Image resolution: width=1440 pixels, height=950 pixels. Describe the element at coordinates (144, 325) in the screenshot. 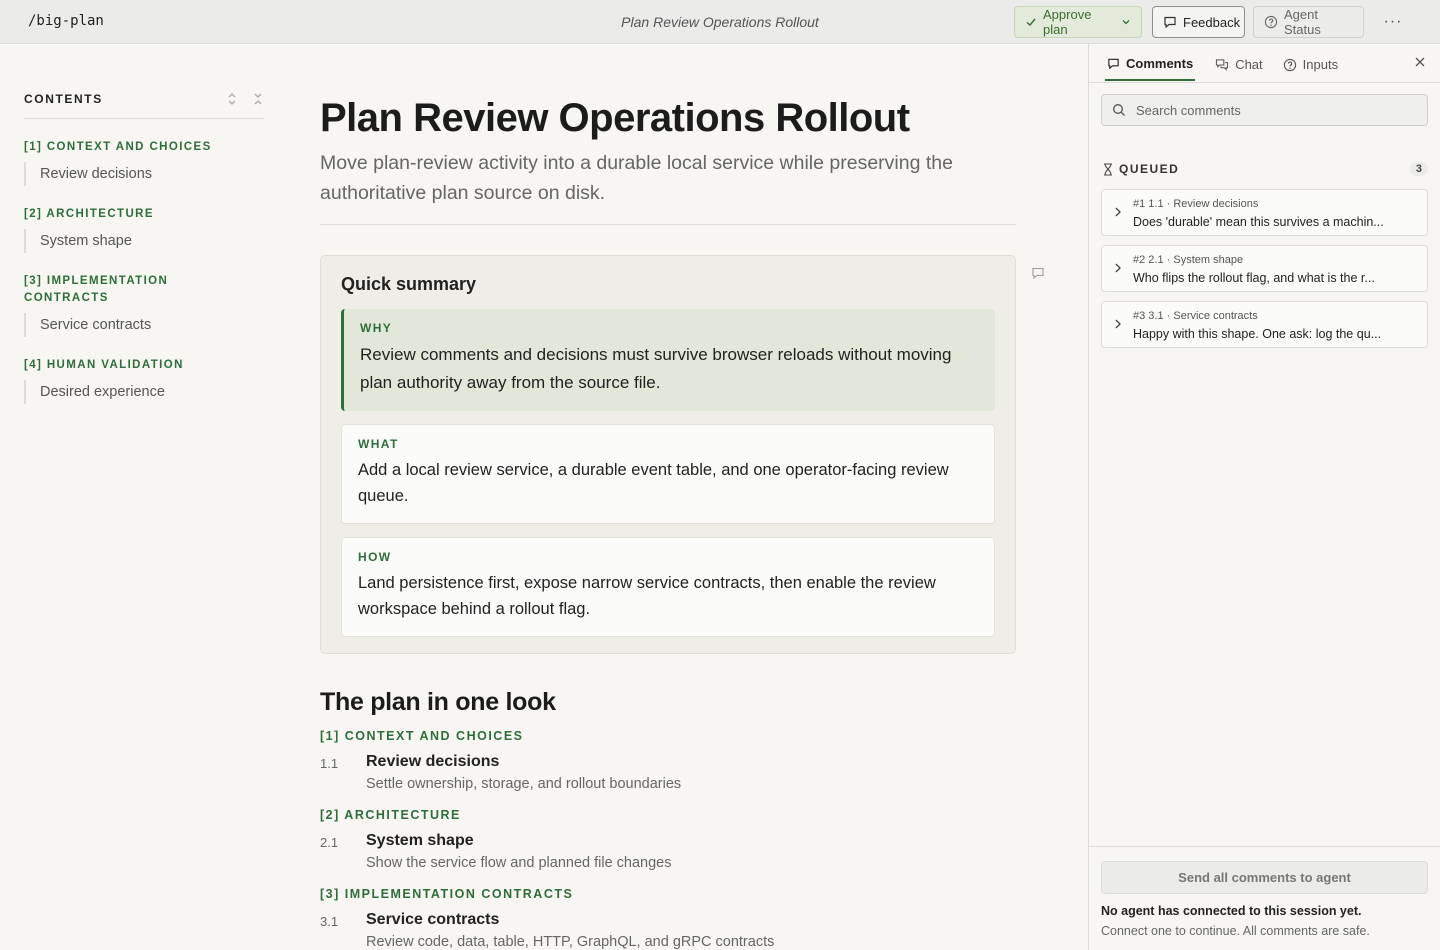

I see `toc-item-service-contracts: Service contracts` at that location.